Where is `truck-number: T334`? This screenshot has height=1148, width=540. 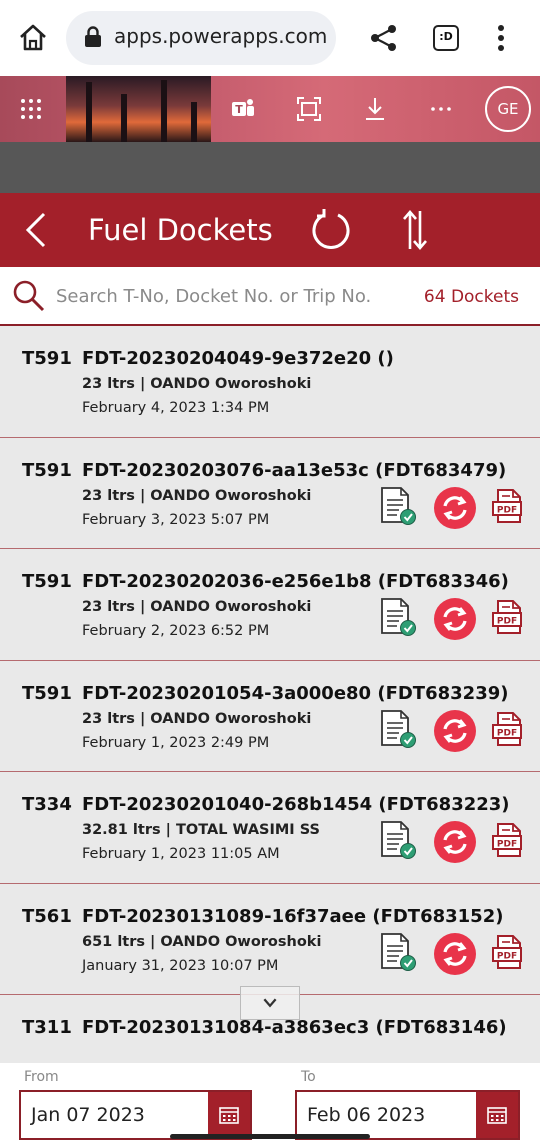
truck-number: T334 is located at coordinates (47, 804).